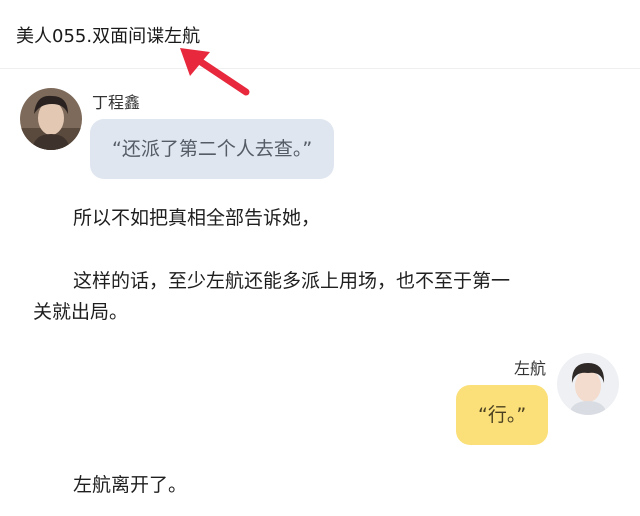  What do you see at coordinates (197, 218) in the screenshot?
I see `paragraph: 所以不如把真相全部告诉她，` at bounding box center [197, 218].